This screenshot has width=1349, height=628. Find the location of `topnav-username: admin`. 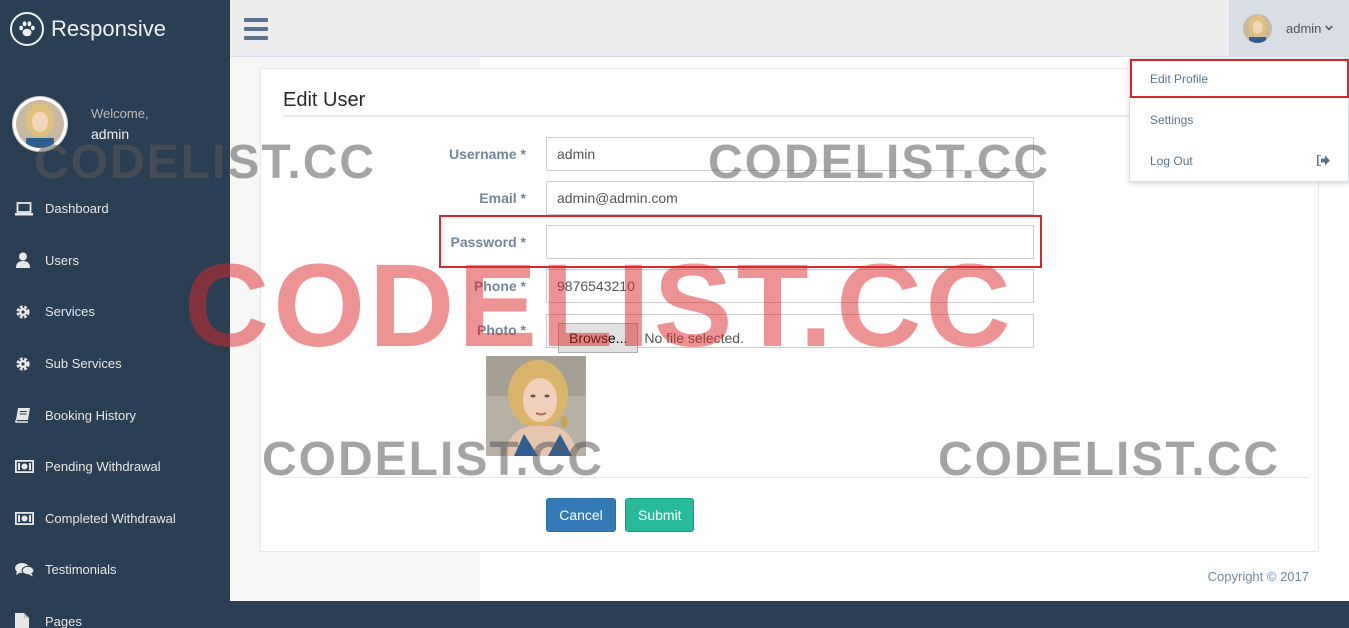

topnav-username: admin is located at coordinates (1304, 28).